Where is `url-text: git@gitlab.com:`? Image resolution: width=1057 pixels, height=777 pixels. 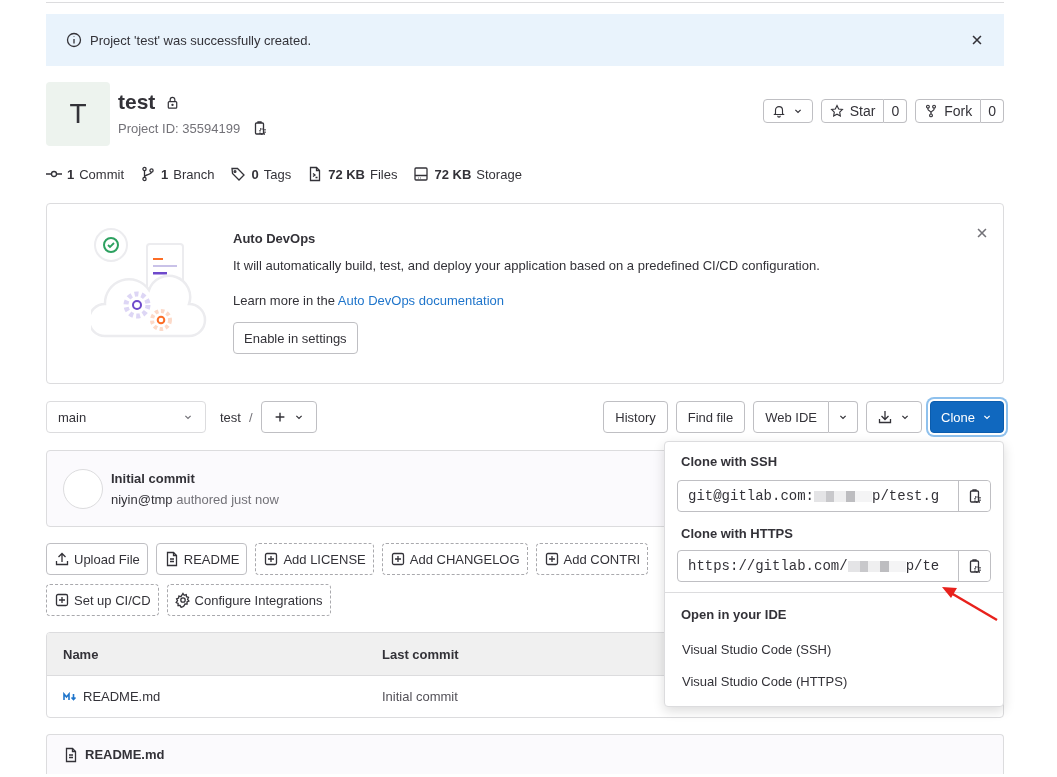
url-text: git@gitlab.com: is located at coordinates (751, 496).